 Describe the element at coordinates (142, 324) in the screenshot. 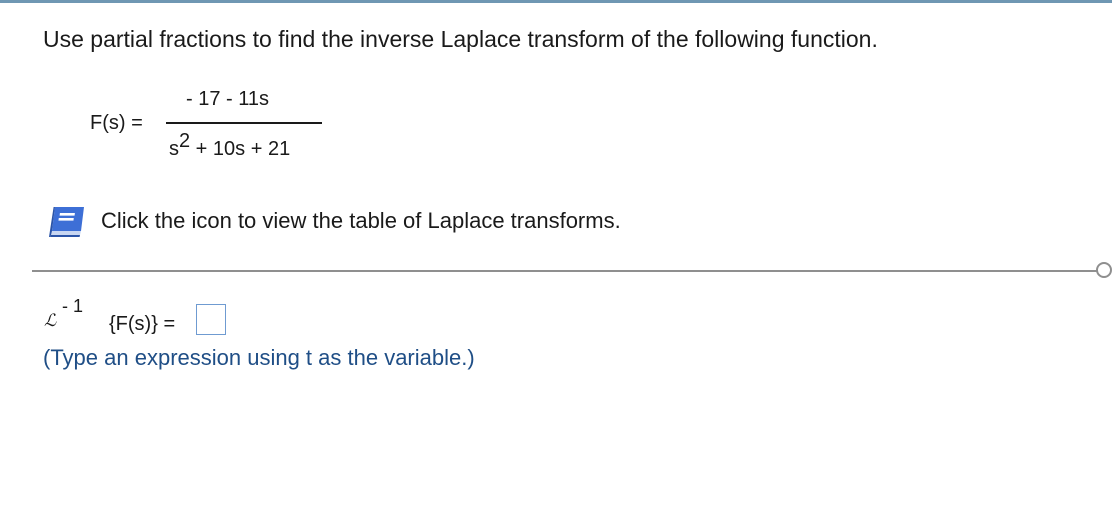

I see `answer-lhs: {F(s)} =` at that location.